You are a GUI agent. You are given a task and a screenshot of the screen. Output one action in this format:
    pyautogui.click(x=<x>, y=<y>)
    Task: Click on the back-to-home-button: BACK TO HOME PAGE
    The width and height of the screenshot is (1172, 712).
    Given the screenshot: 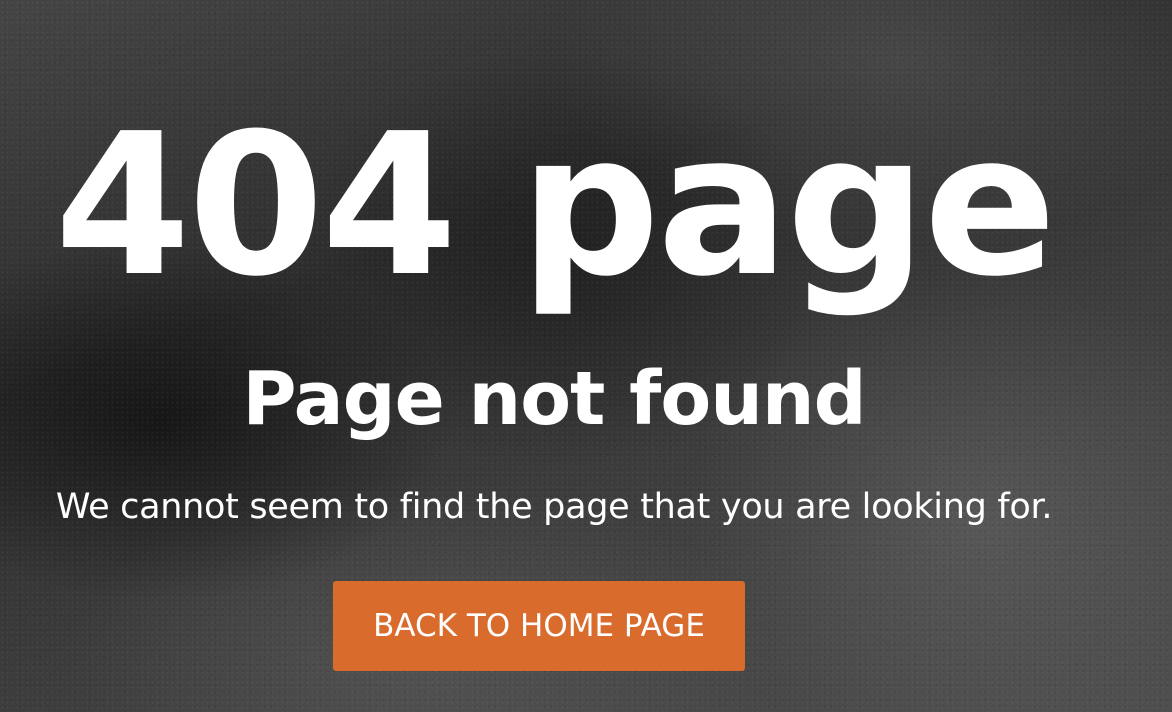 What is the action you would take?
    pyautogui.click(x=539, y=626)
    